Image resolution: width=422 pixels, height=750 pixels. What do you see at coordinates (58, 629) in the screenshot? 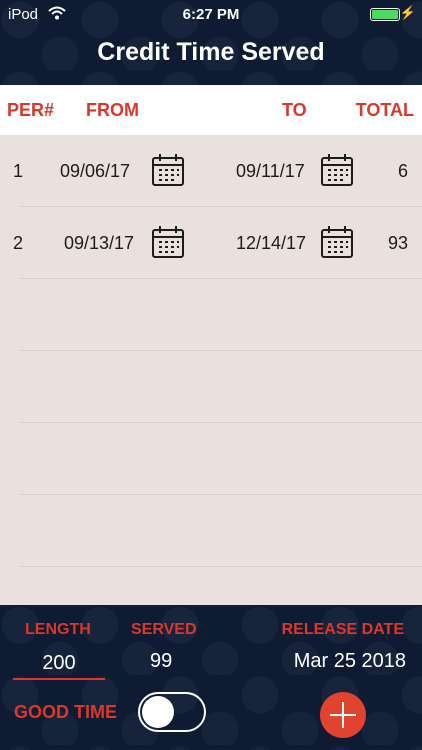
I see `length-label: LENGTH` at bounding box center [58, 629].